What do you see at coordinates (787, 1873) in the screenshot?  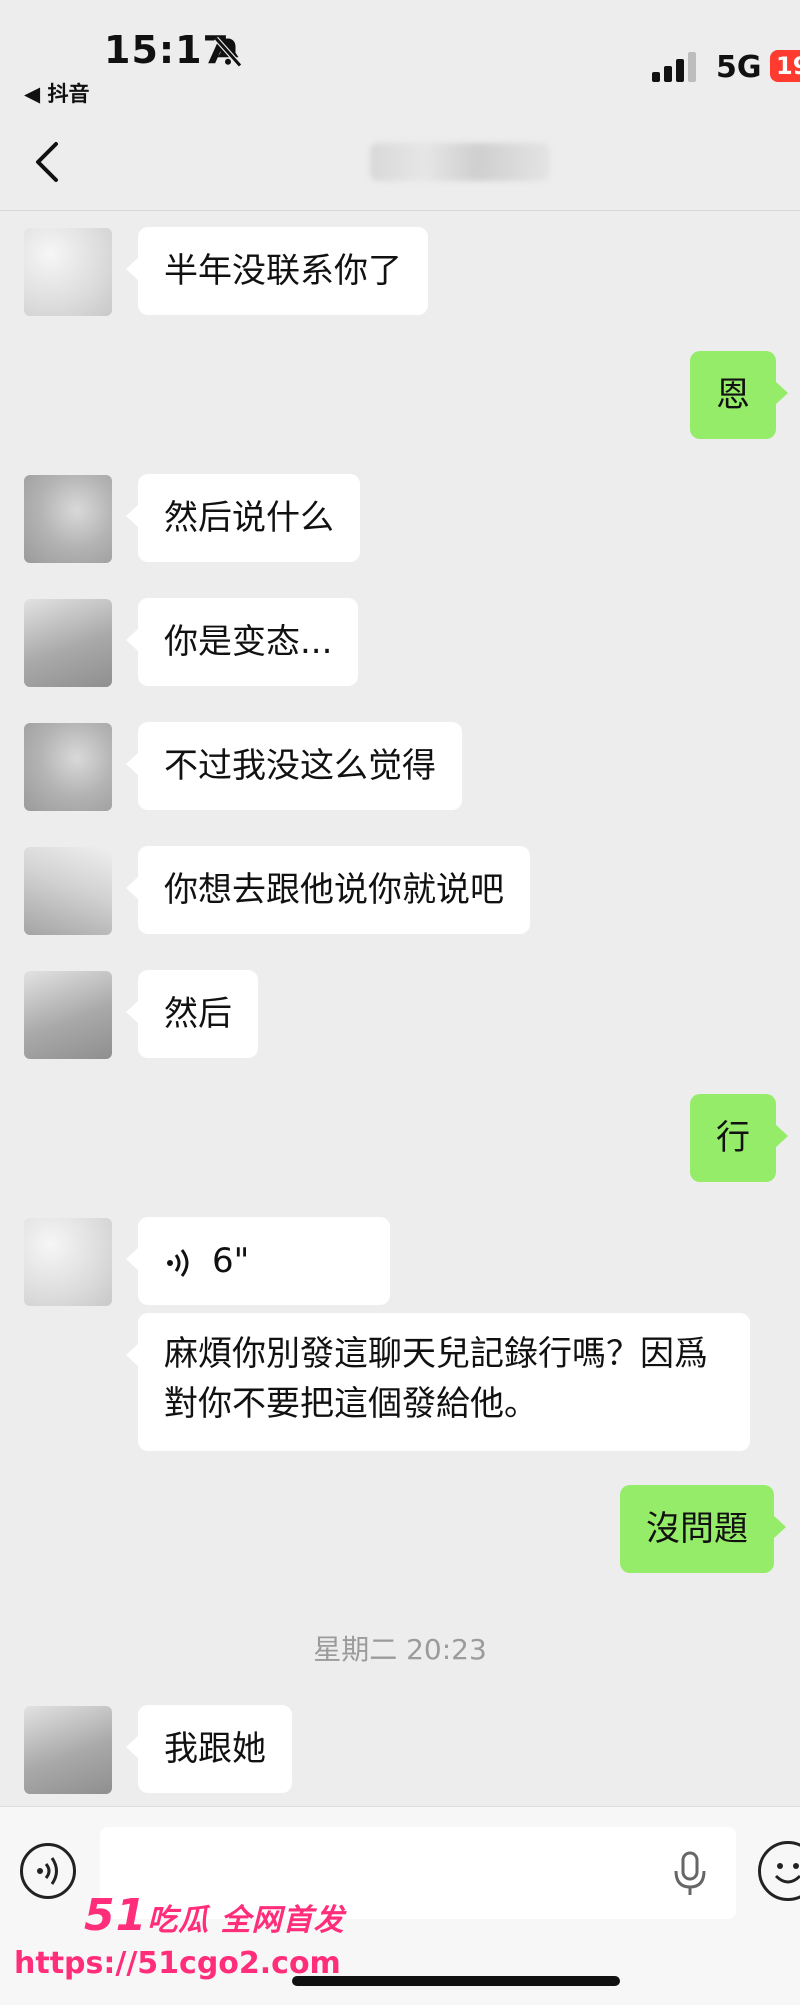 I see `emoji-face-icon` at bounding box center [787, 1873].